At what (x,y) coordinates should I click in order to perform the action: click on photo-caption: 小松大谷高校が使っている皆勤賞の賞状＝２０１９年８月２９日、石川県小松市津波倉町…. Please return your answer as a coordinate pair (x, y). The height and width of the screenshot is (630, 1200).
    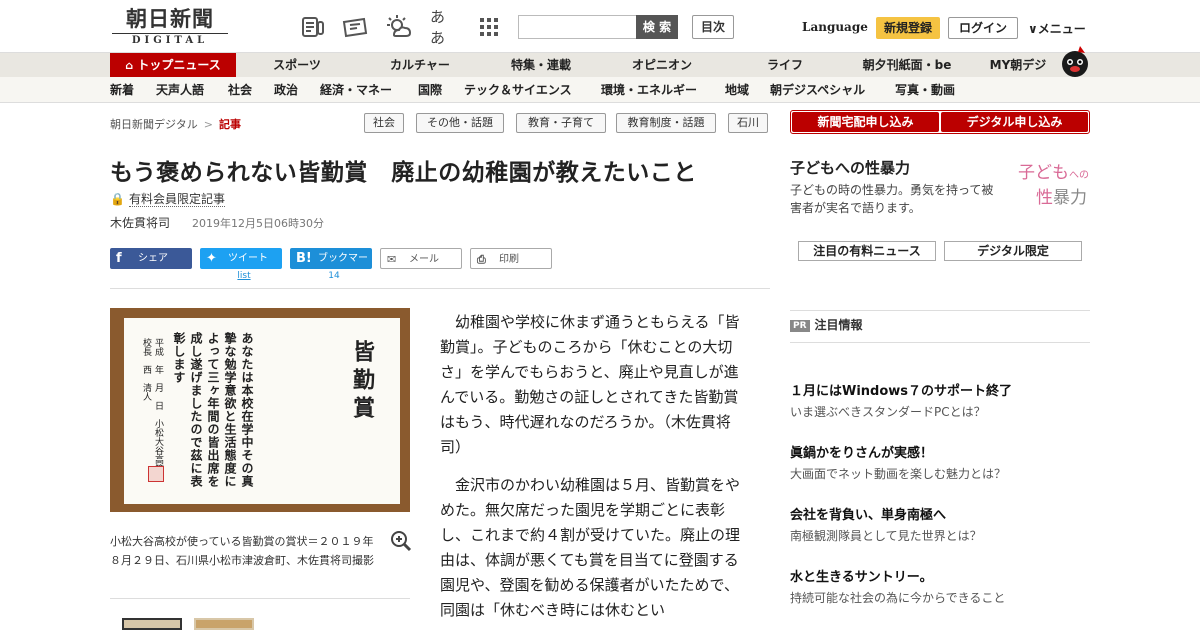
    Looking at the image, I should click on (242, 551).